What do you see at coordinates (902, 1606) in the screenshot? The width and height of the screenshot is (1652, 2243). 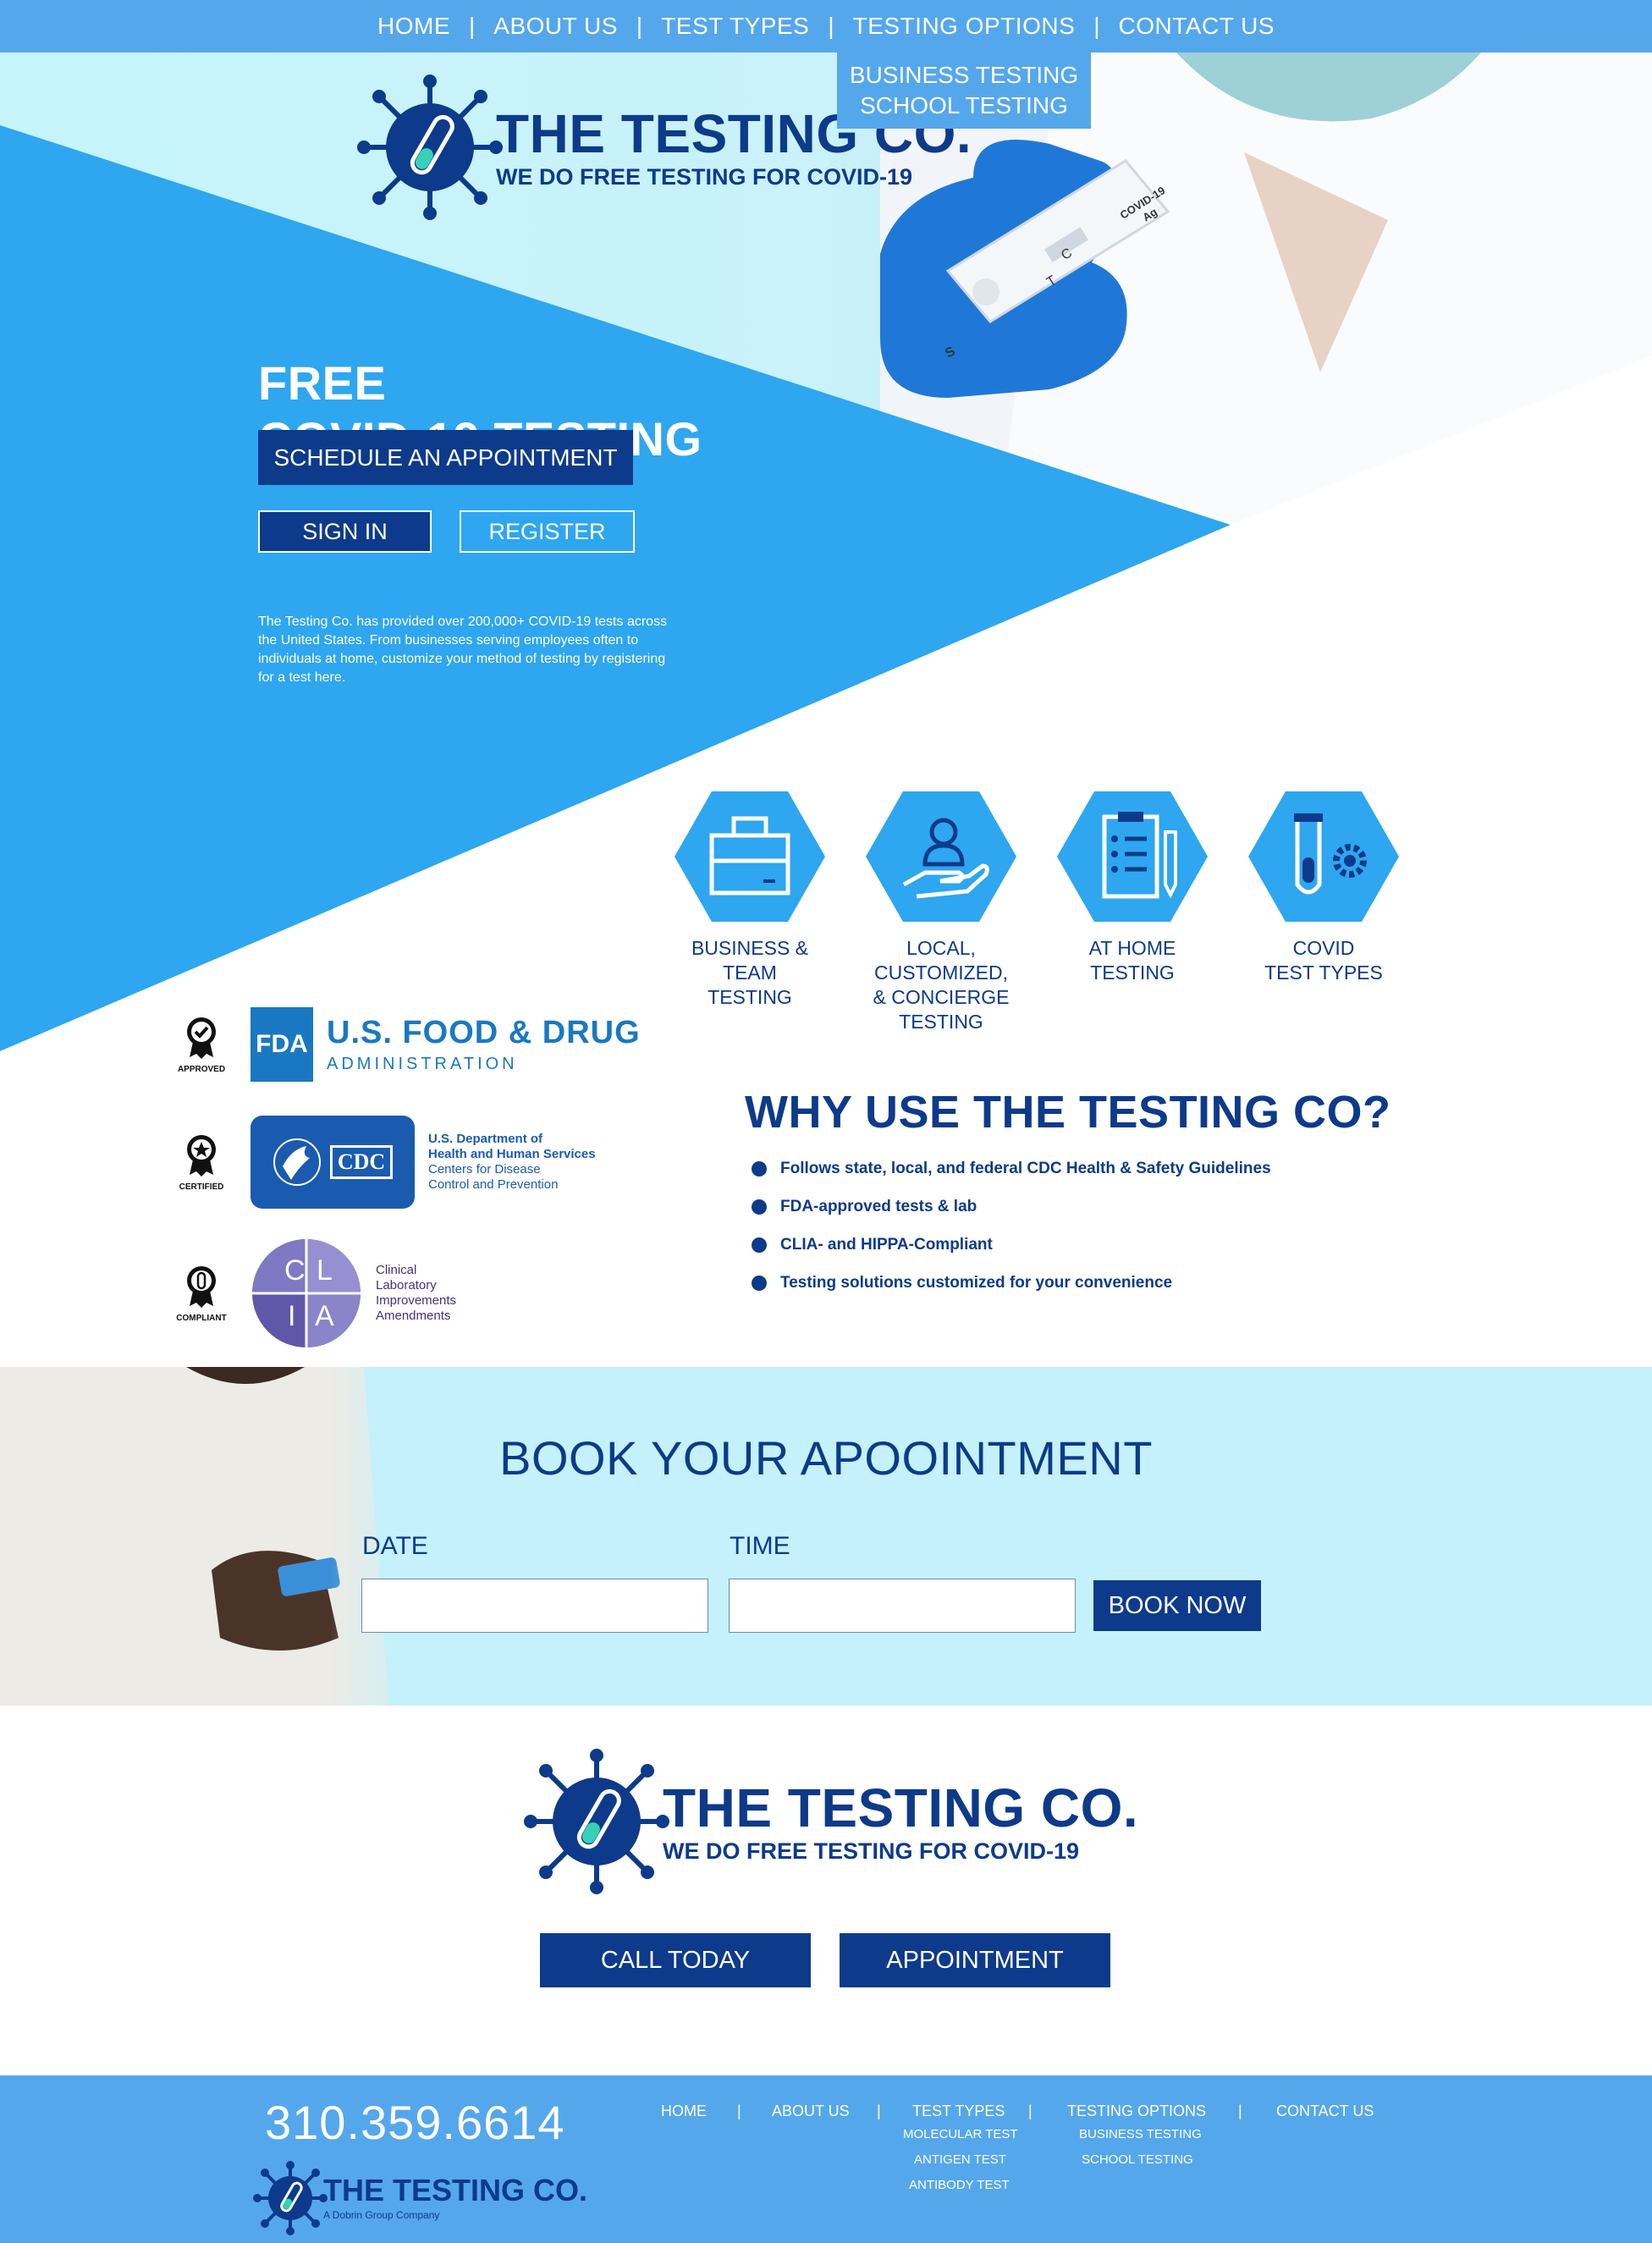 I see `time-input` at bounding box center [902, 1606].